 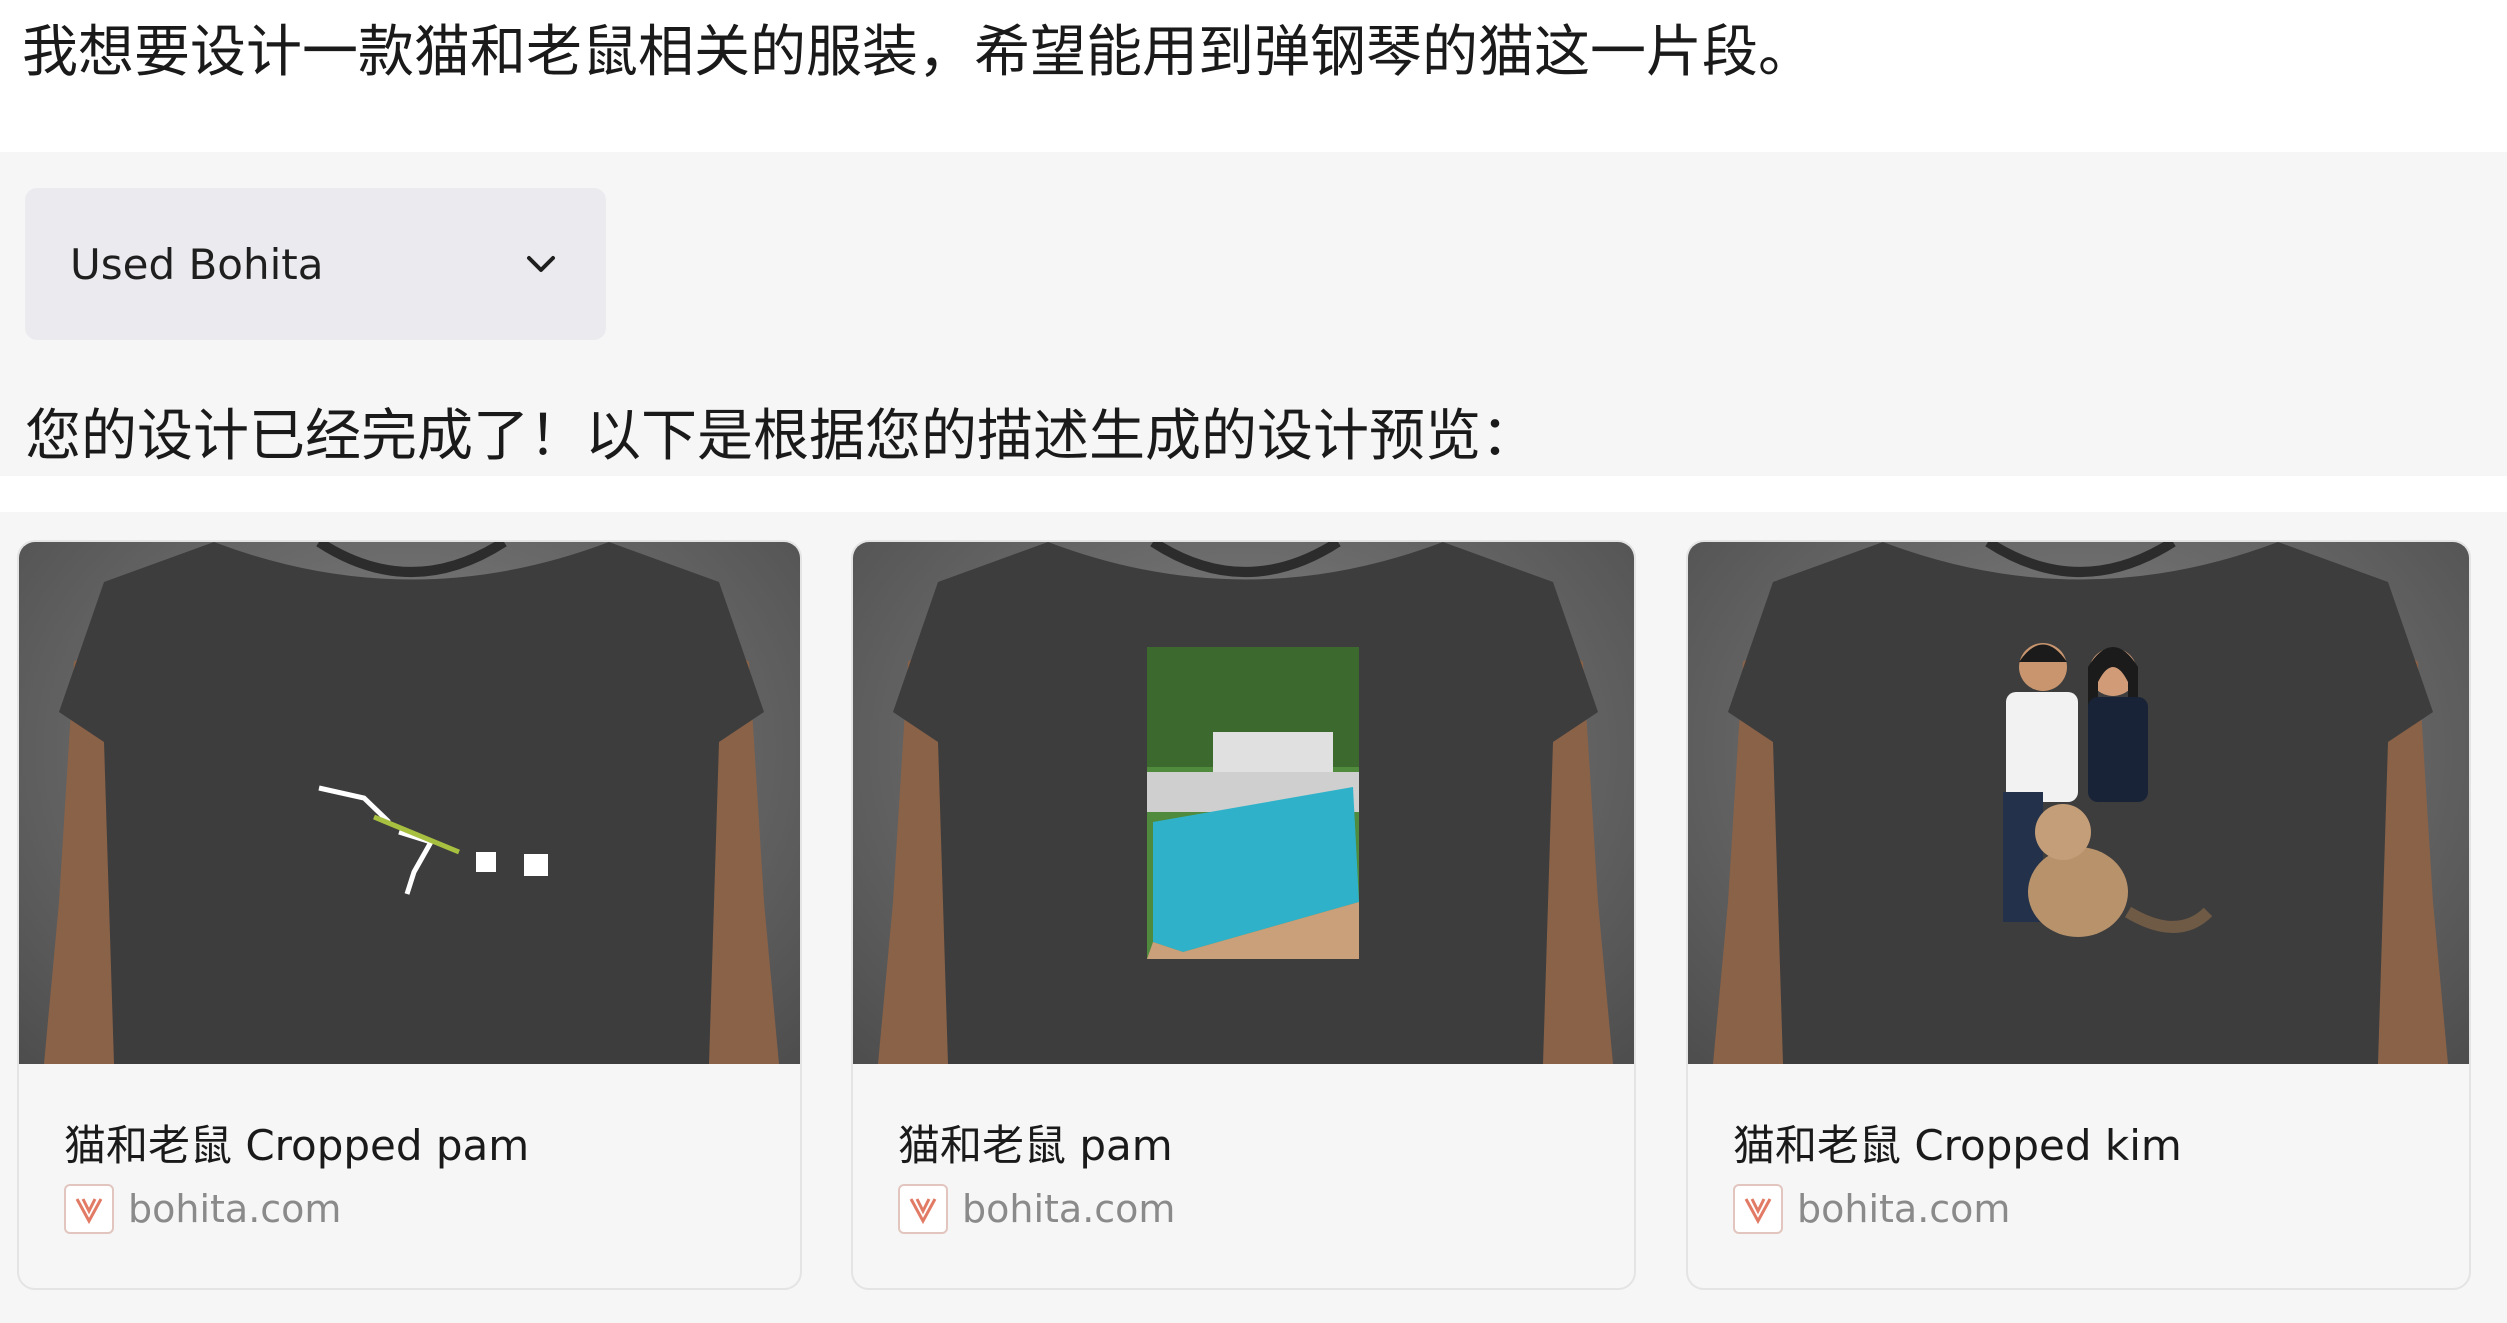 I want to click on tshirt-with-pool-photo-print, so click(x=1243, y=803).